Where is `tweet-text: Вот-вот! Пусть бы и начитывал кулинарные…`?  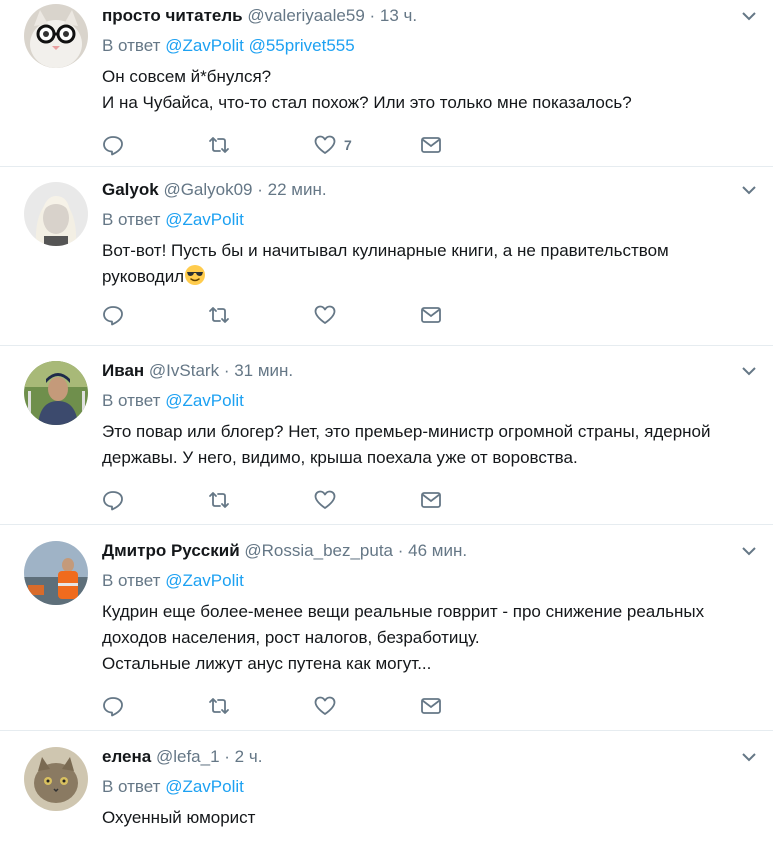 tweet-text: Вот-вот! Пусть бы и начитывал кулинарные… is located at coordinates (430, 264).